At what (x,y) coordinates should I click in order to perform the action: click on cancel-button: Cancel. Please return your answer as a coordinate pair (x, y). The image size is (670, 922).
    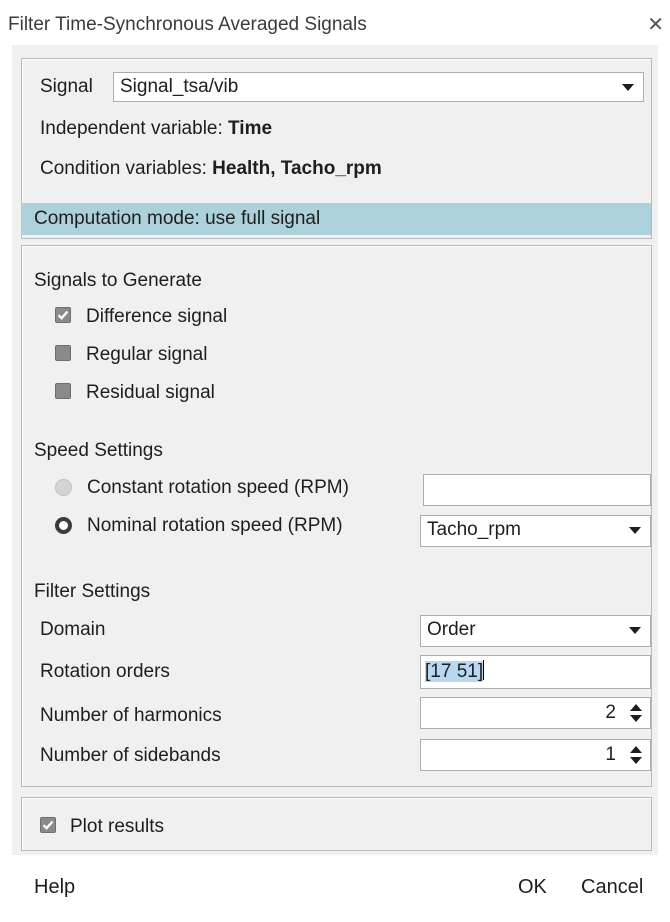
    Looking at the image, I should click on (612, 887).